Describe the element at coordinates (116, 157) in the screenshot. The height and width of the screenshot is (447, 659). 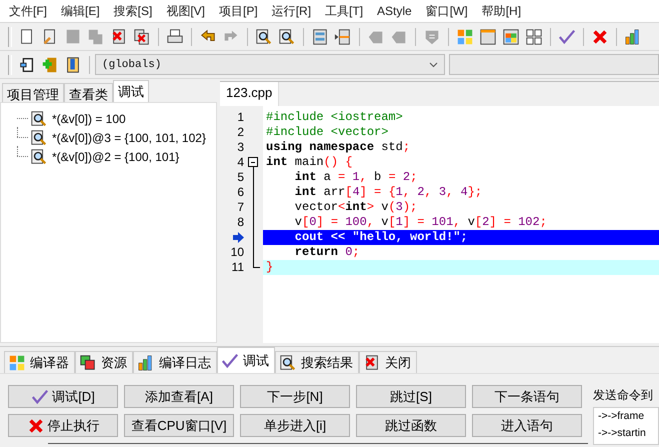
I see `watch-item: *(&v[0])@2 = {100, 101}` at that location.